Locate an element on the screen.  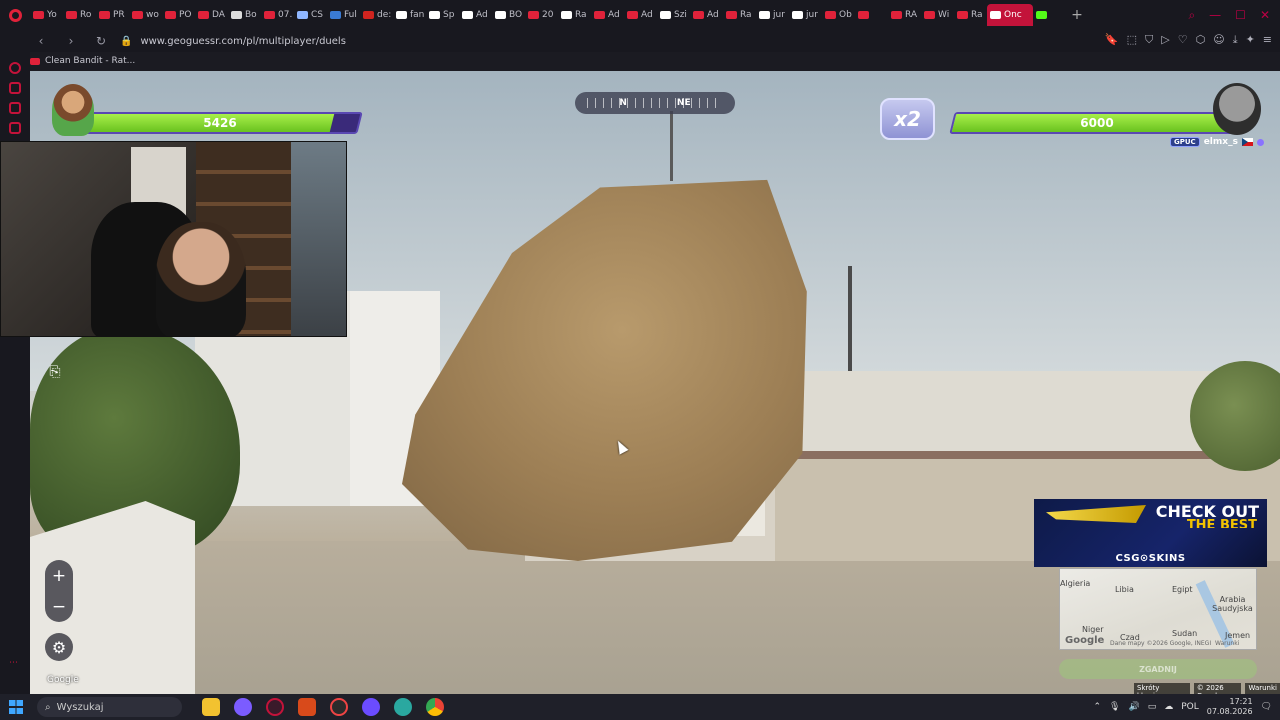
map-label: Libia is located at coordinates (1124, 589).